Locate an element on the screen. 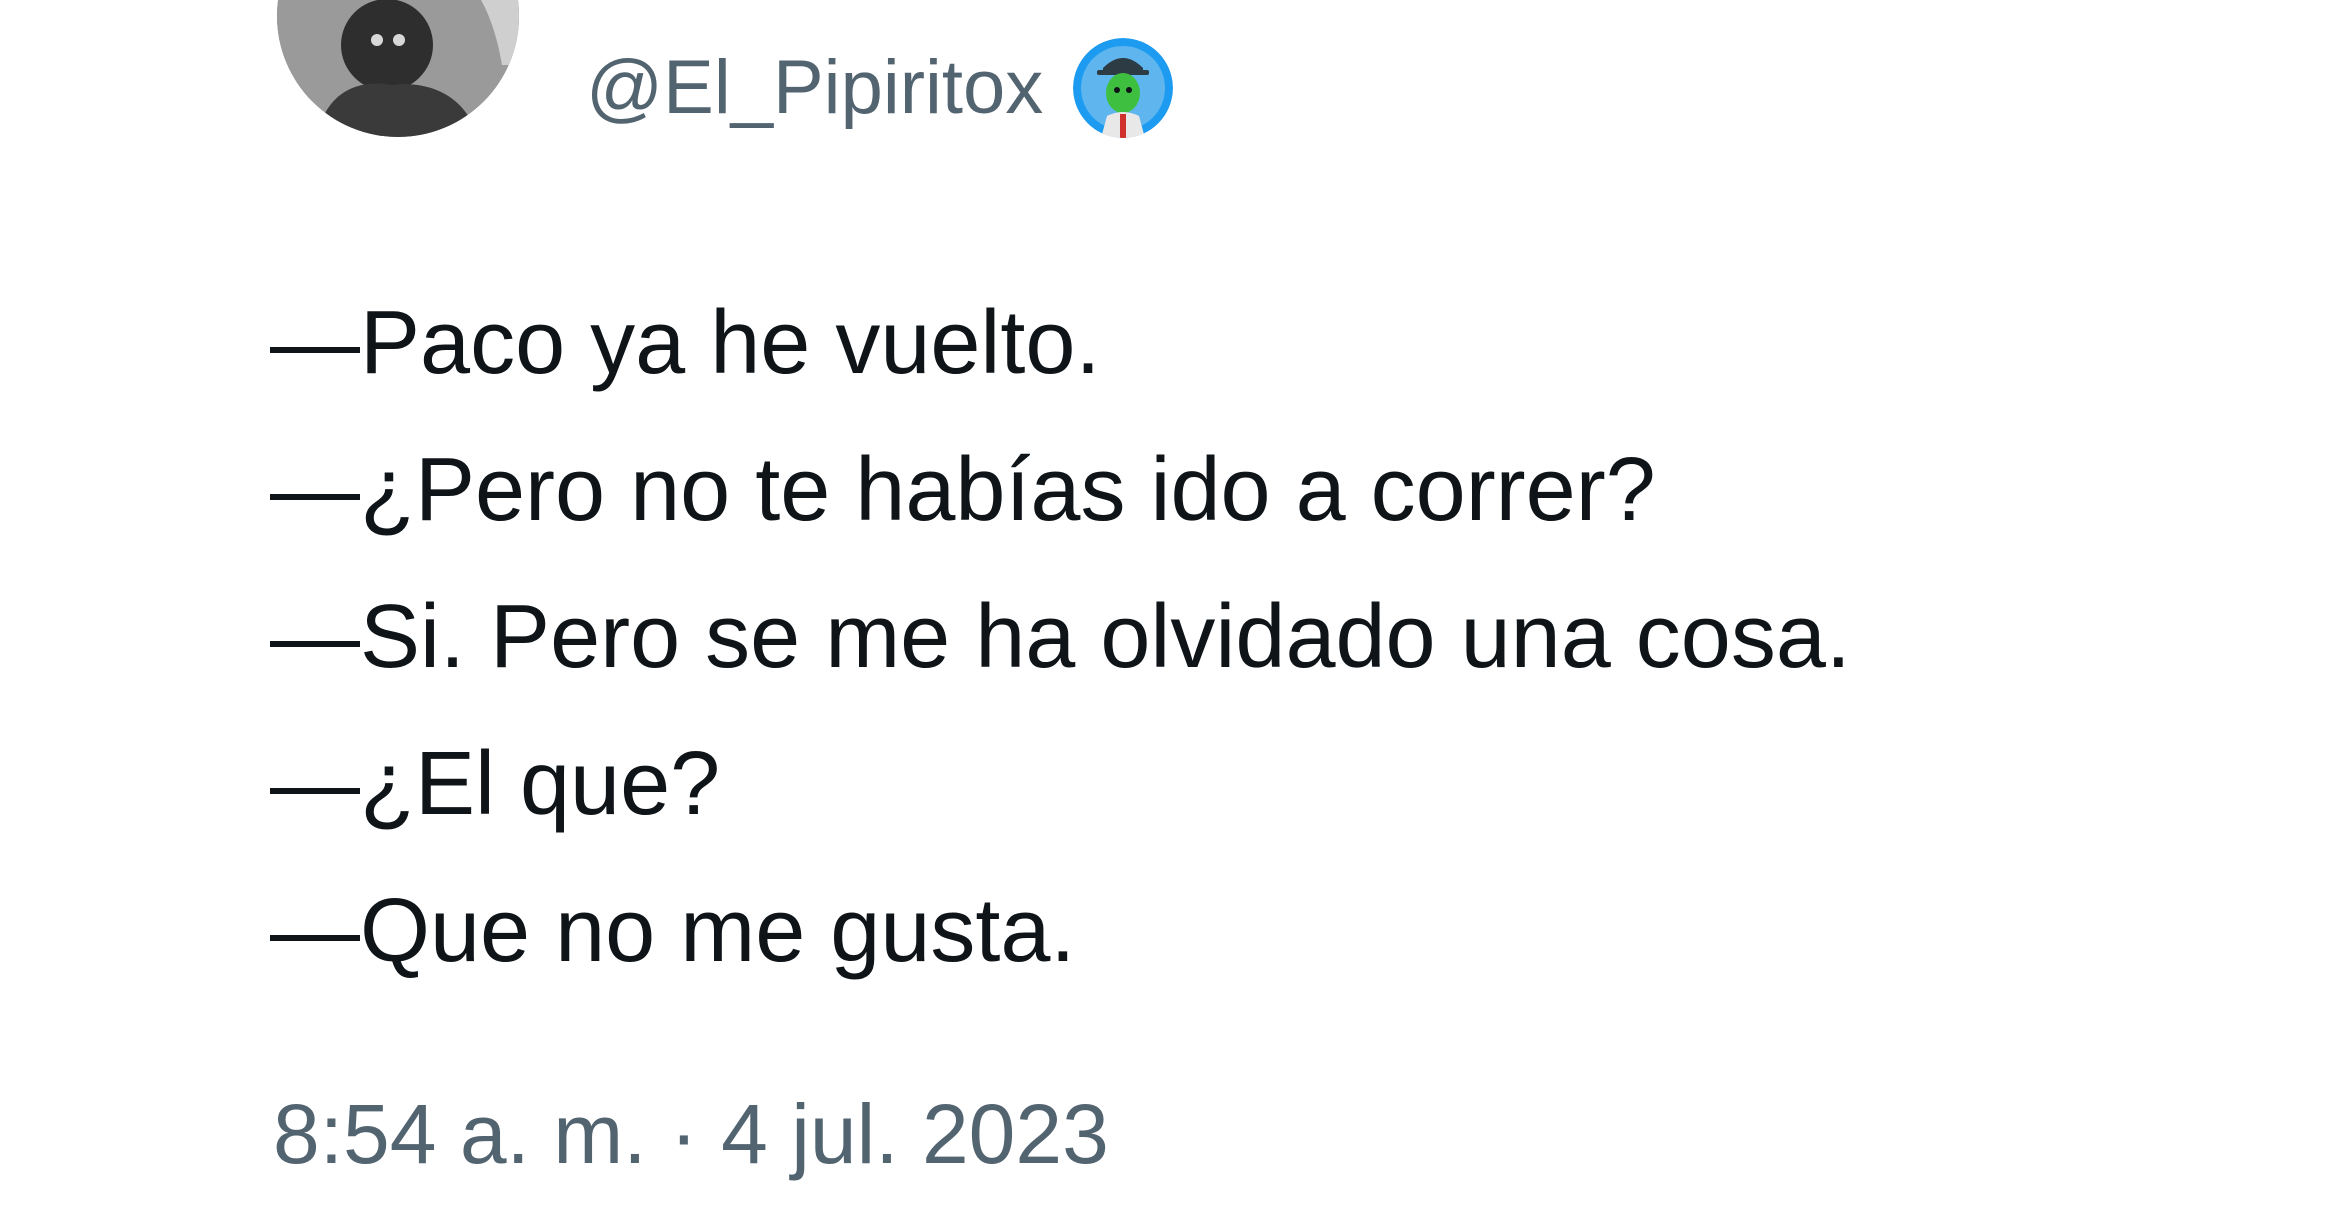 The width and height of the screenshot is (2350, 1230). author-handle: @El_Pipiritox is located at coordinates (814, 88).